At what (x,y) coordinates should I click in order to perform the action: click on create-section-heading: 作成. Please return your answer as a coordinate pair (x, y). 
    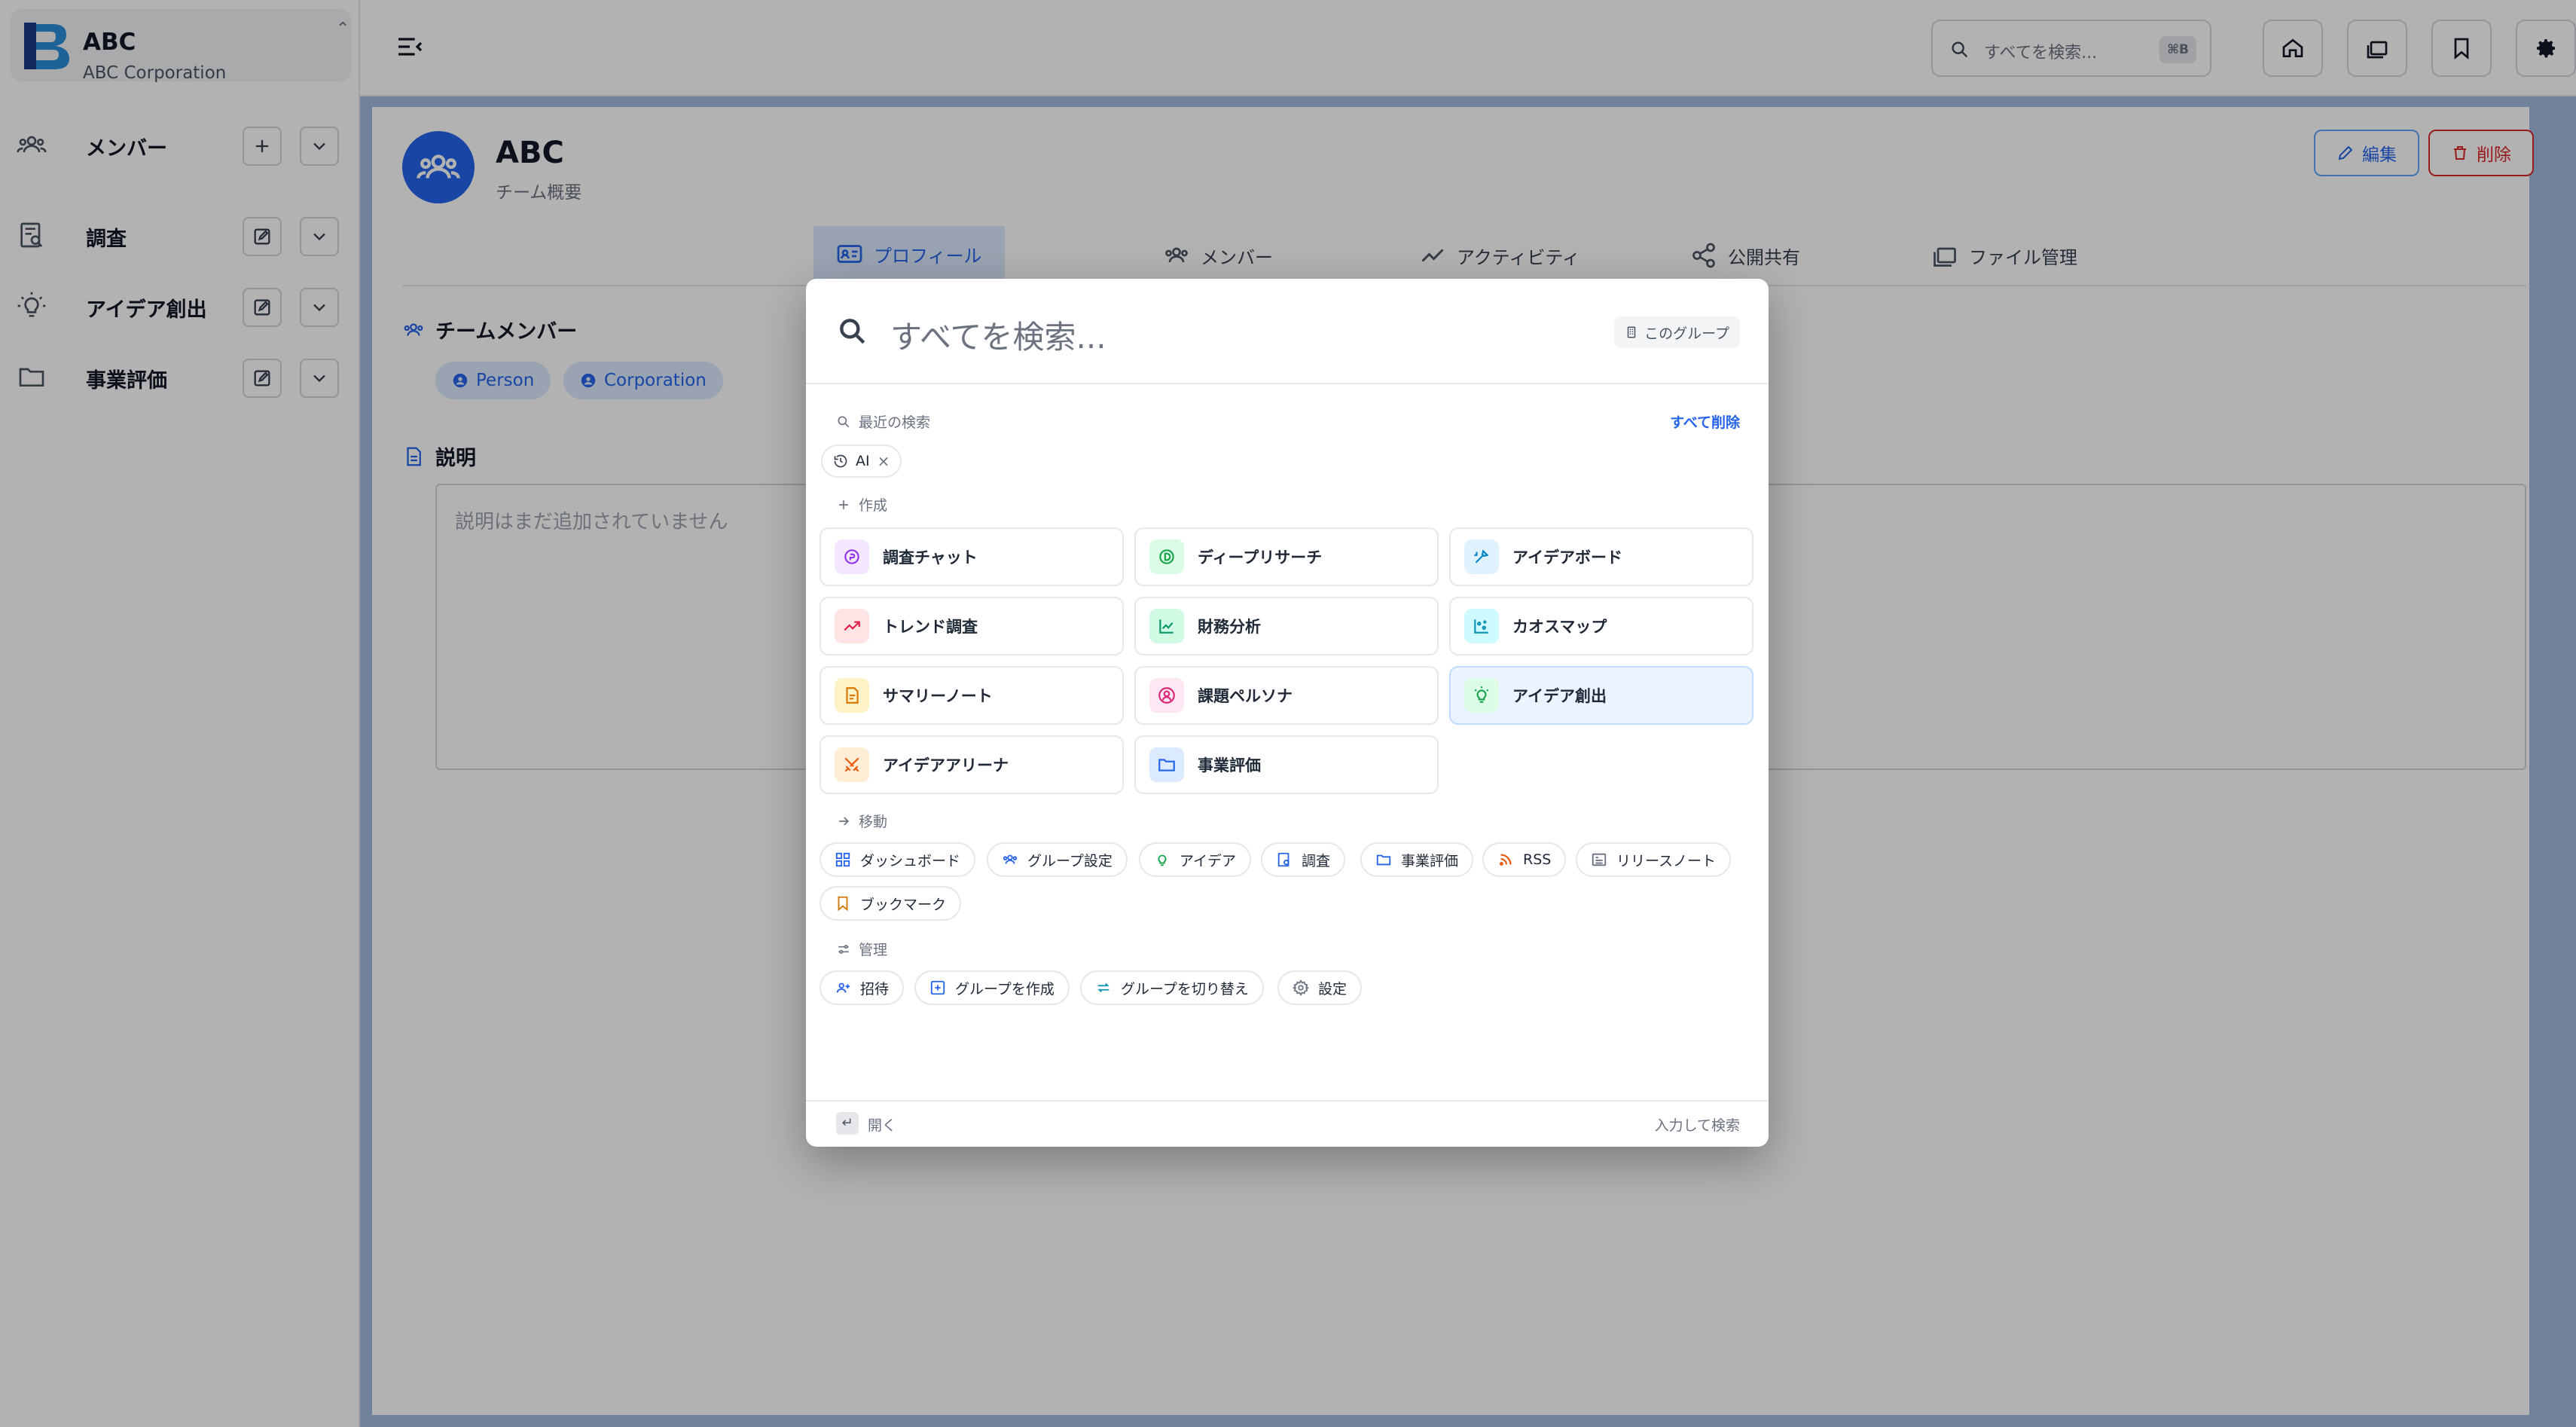
    Looking at the image, I should click on (862, 504).